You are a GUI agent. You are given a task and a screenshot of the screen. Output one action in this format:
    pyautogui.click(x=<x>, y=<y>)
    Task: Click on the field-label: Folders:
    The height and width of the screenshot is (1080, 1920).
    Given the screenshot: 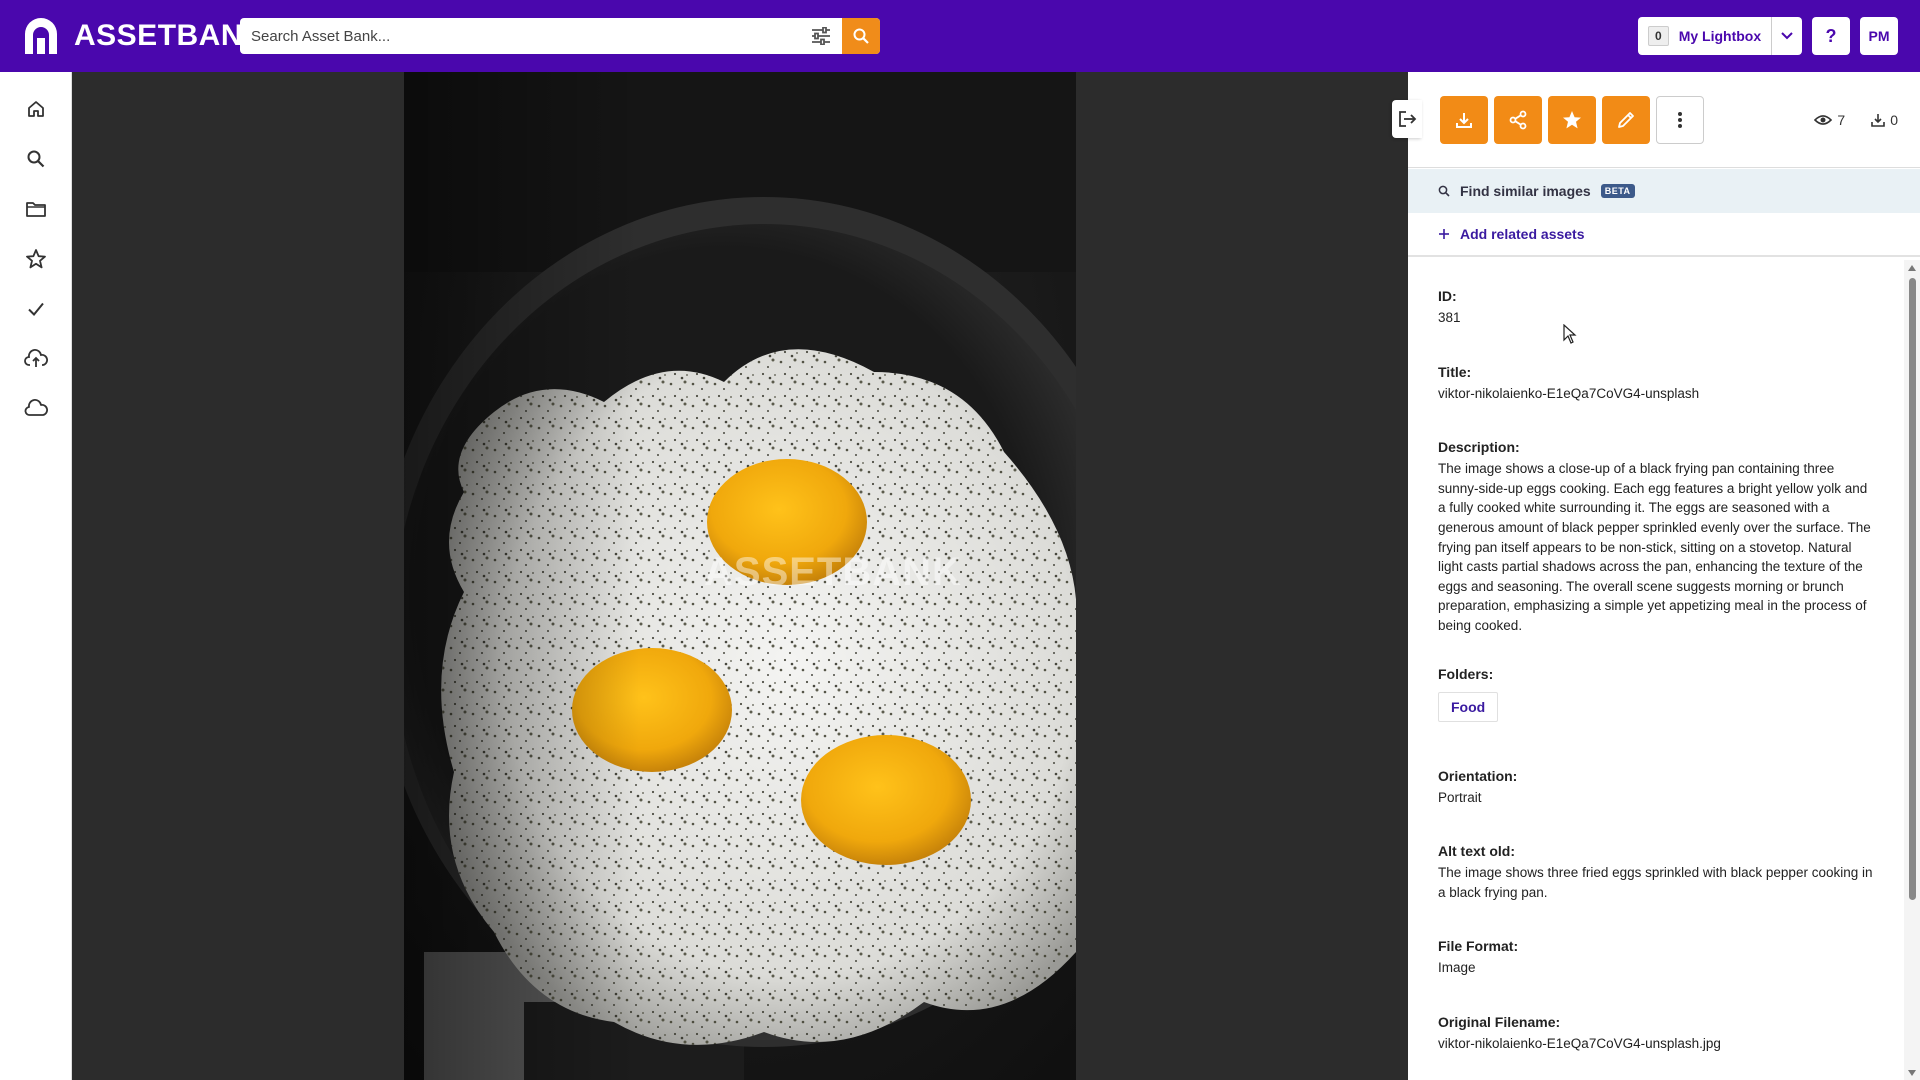 What is the action you would take?
    pyautogui.click(x=1466, y=673)
    